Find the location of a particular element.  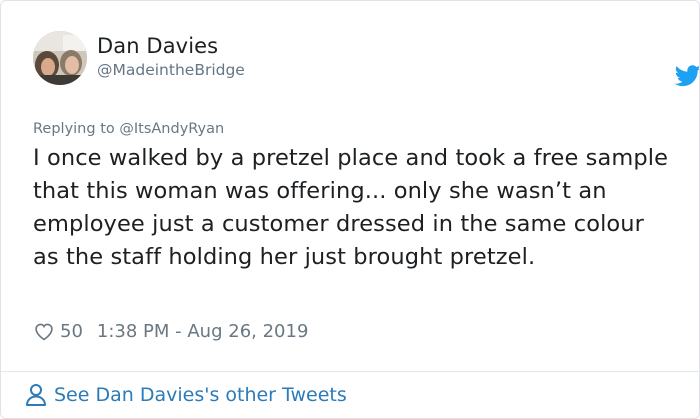

see-other-tweets-link: See Dan Davies's other Tweets is located at coordinates (186, 395).